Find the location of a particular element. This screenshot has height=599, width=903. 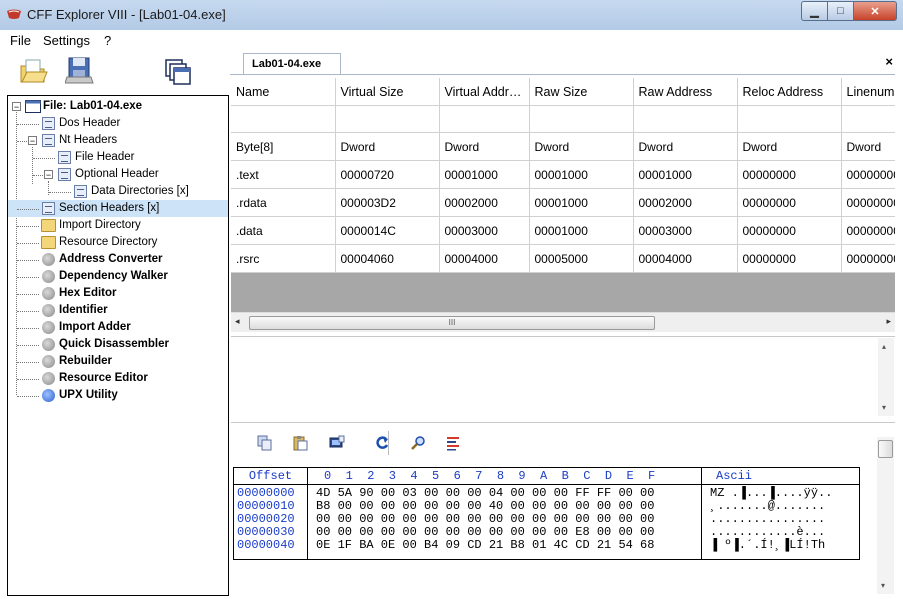

gear-icon is located at coordinates (48, 293).